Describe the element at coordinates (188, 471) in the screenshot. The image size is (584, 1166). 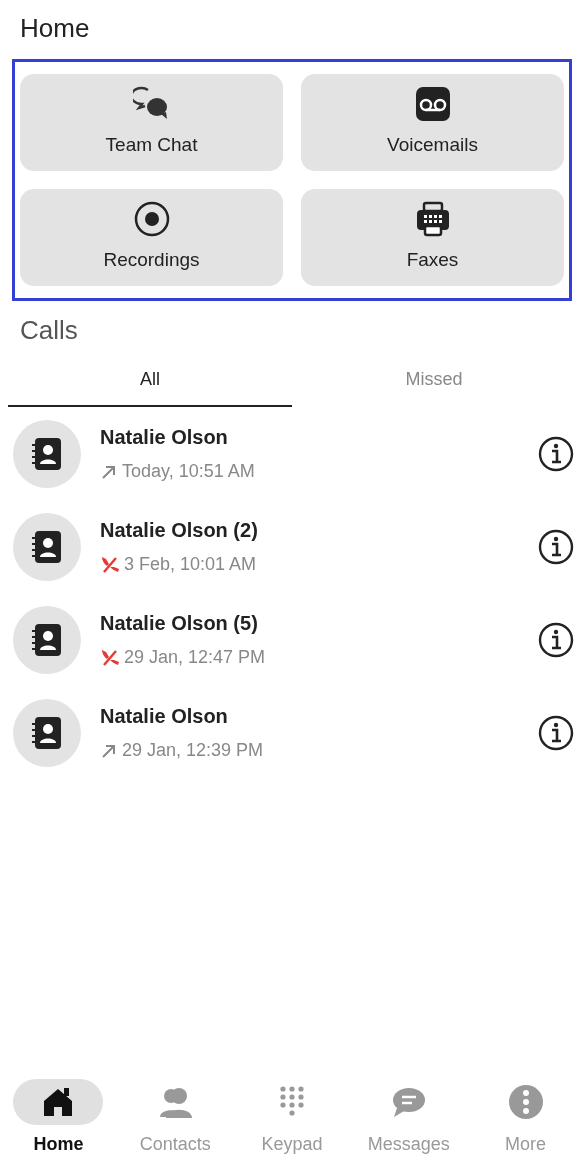
I see `call-time: Today, 10:51 AM` at that location.